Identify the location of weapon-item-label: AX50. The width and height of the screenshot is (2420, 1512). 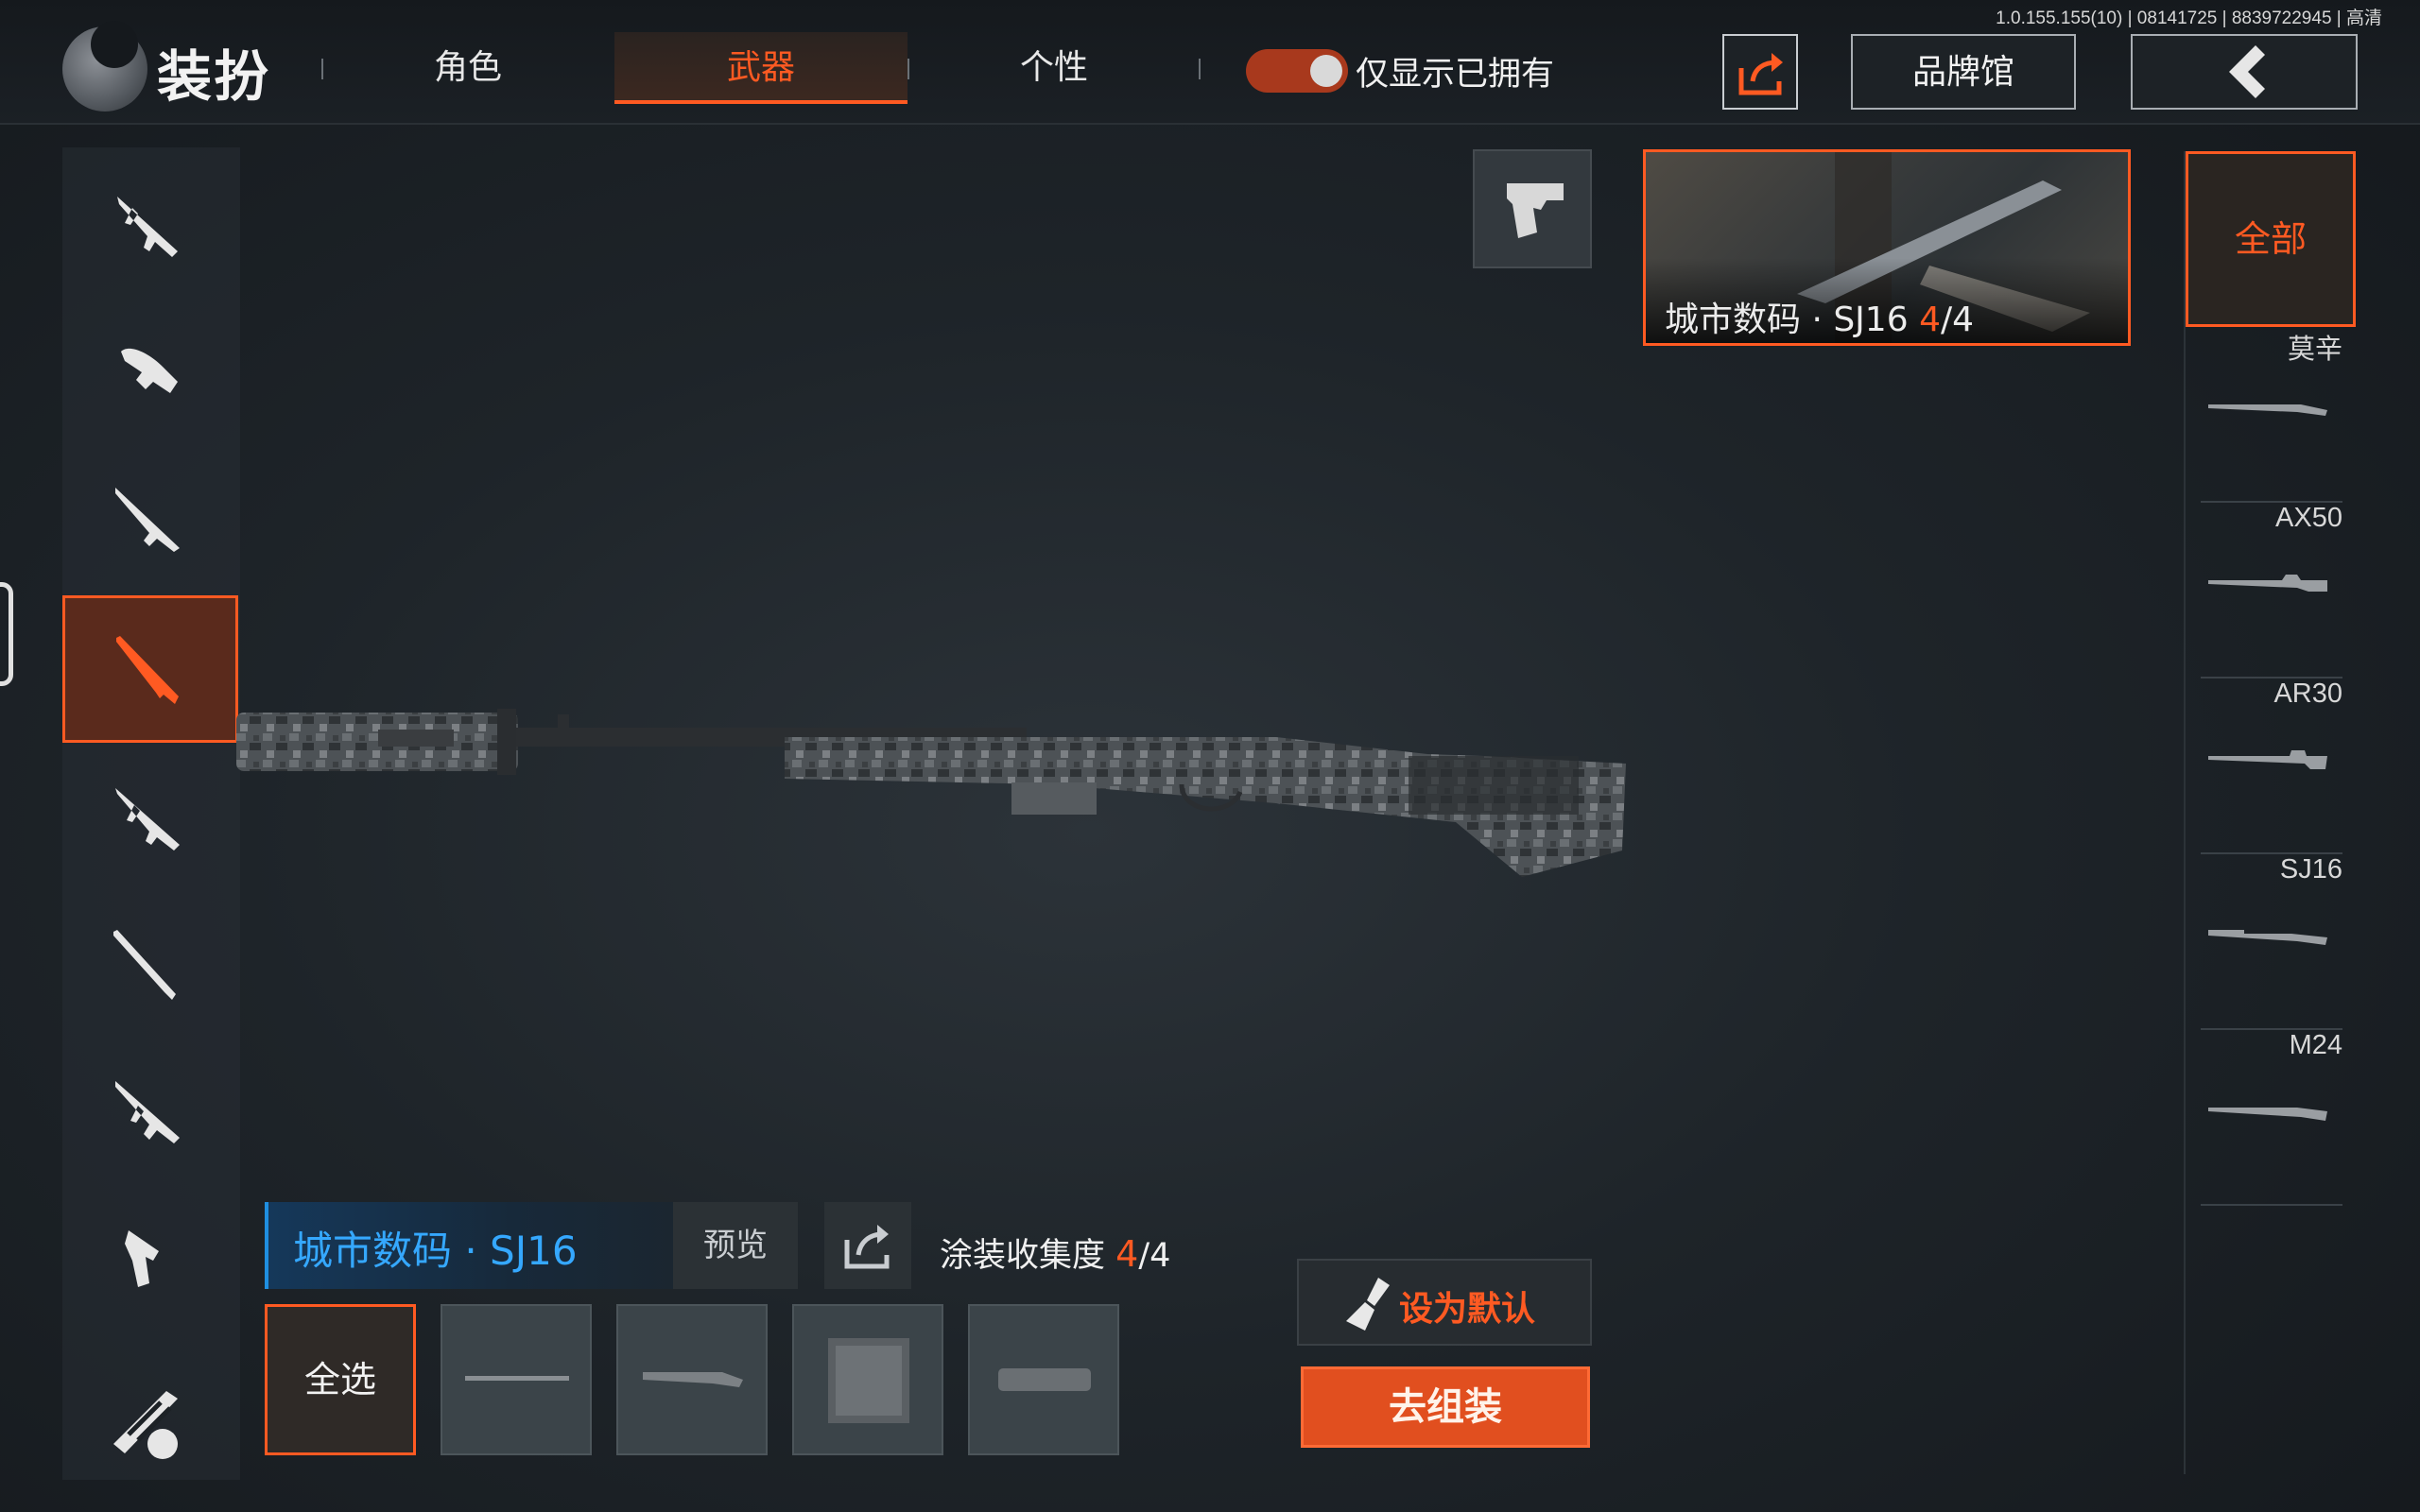
(2308, 518).